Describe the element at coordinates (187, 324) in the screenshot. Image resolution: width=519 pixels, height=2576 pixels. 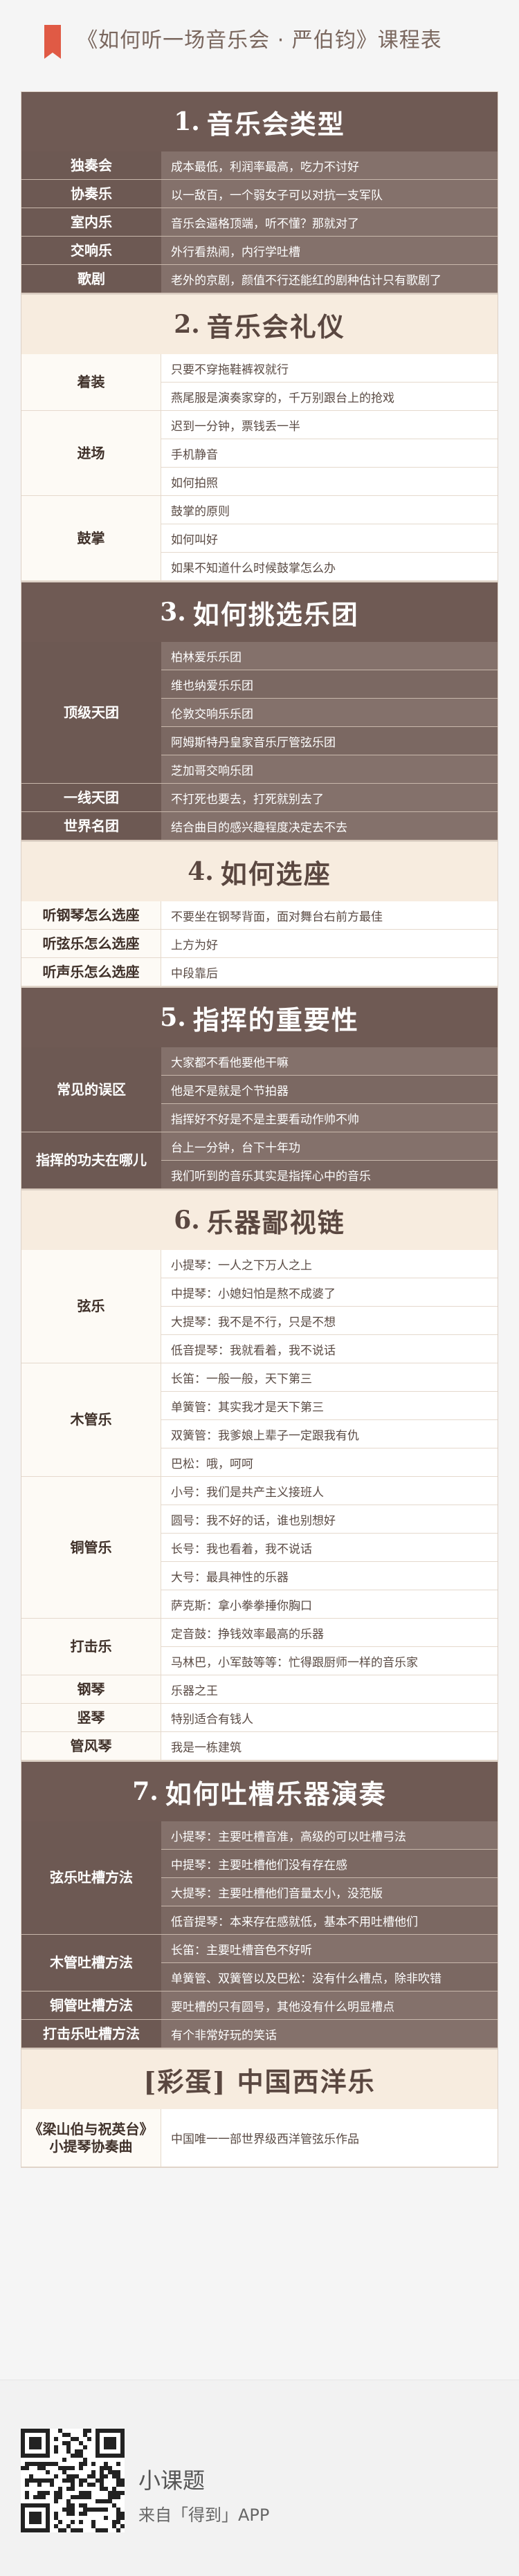
I see `section-number: 2.` at that location.